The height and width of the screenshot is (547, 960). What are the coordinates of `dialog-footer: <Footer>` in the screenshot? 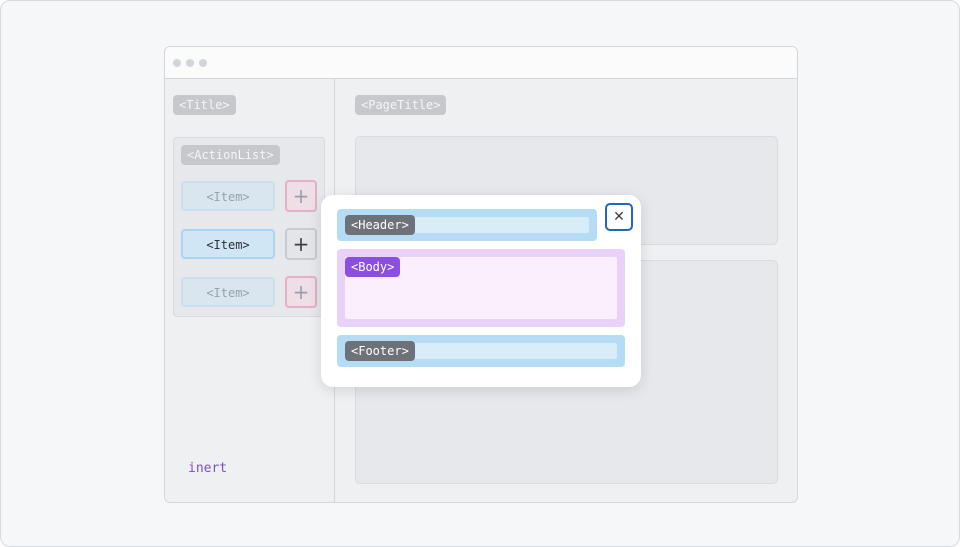 It's located at (481, 351).